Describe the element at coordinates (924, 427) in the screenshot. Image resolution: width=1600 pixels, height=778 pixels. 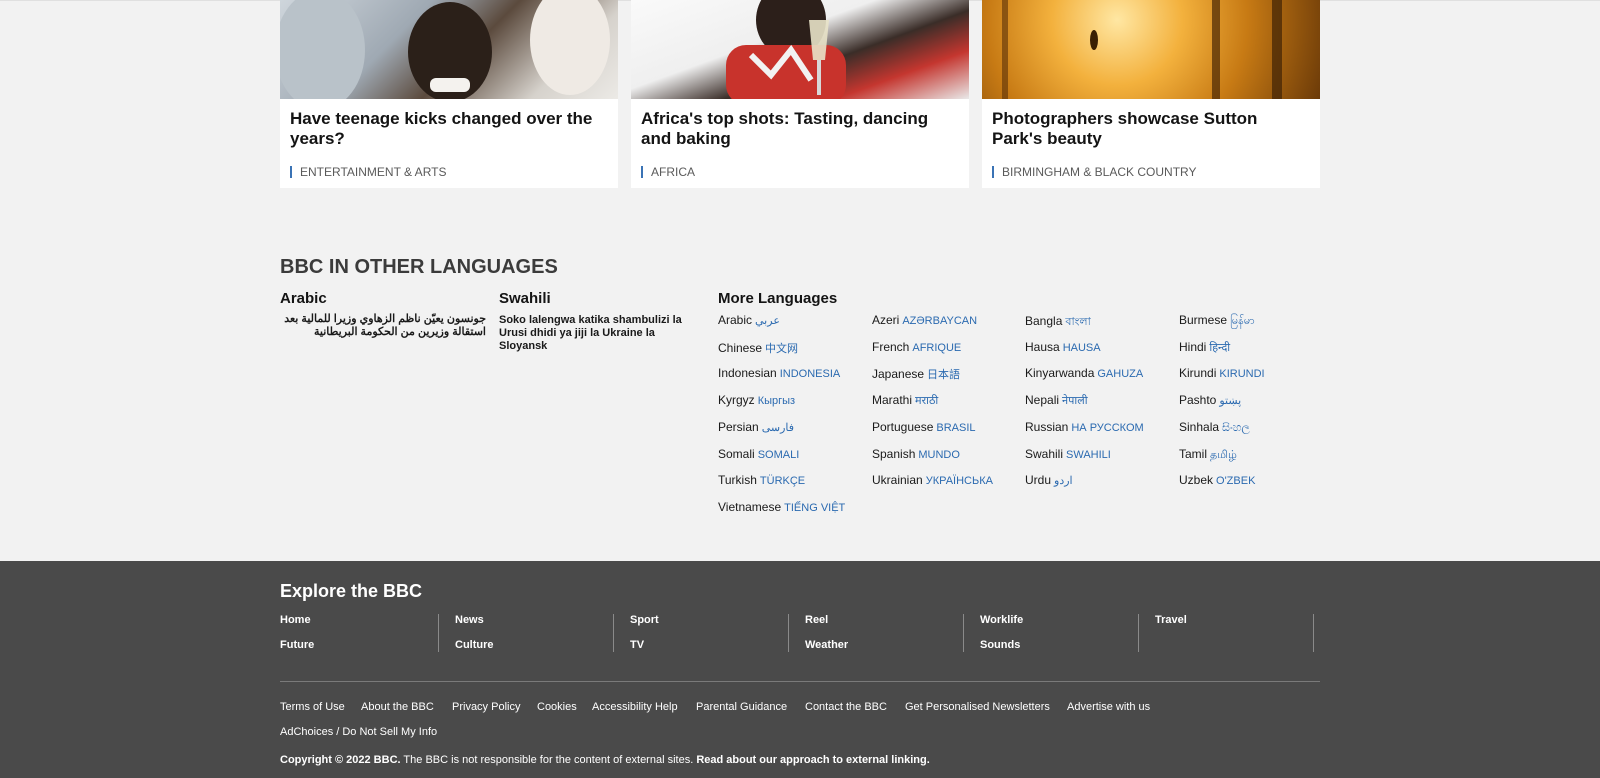
I see `language-link: Portuguese BRASIL` at that location.